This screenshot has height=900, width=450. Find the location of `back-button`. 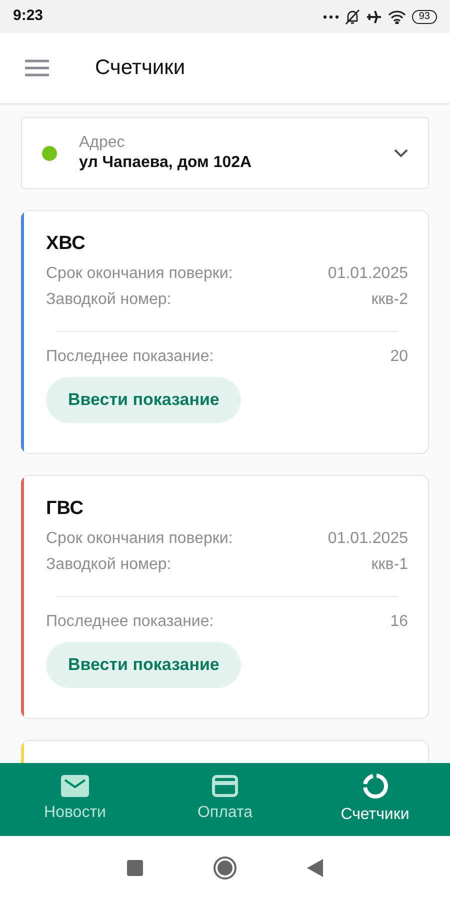

back-button is located at coordinates (315, 868).